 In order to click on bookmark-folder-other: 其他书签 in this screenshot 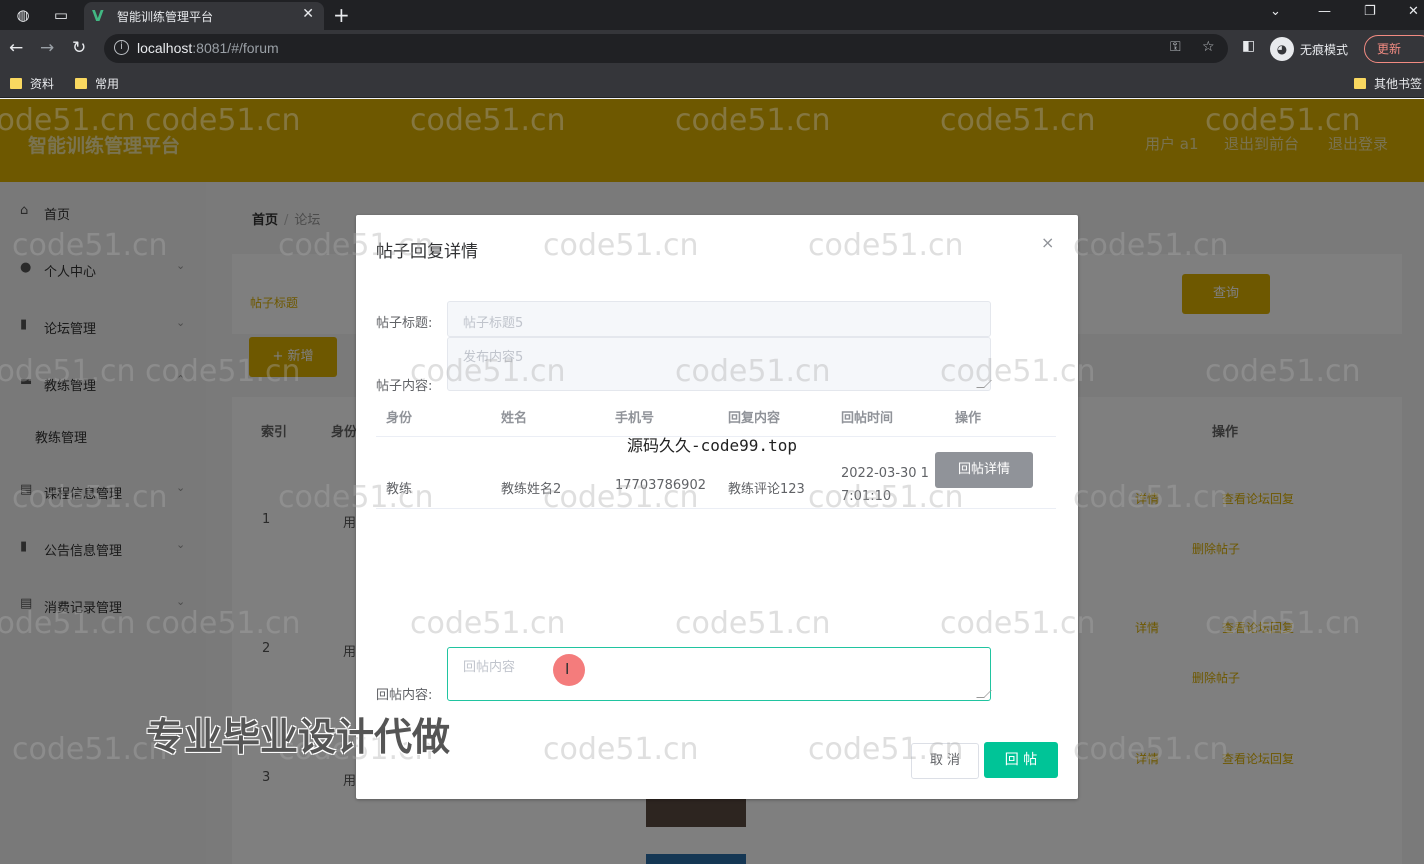, I will do `click(1388, 83)`.